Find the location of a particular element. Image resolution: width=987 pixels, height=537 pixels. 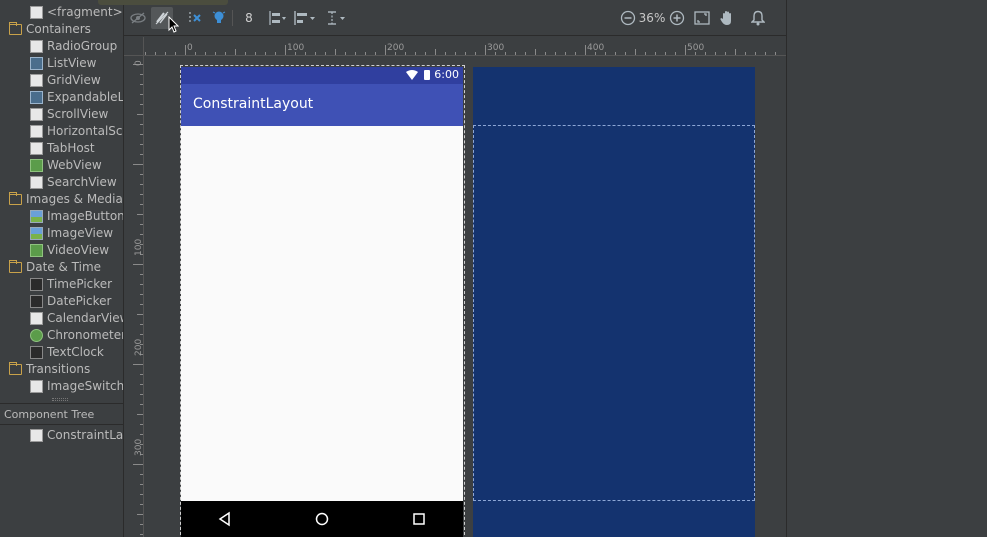

palette-item-label: CalendarView is located at coordinates (85, 318).